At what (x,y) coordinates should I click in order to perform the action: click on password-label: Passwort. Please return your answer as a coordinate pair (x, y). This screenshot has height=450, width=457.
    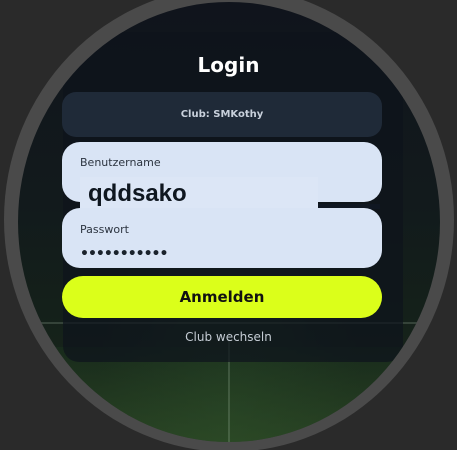
    Looking at the image, I should click on (104, 229).